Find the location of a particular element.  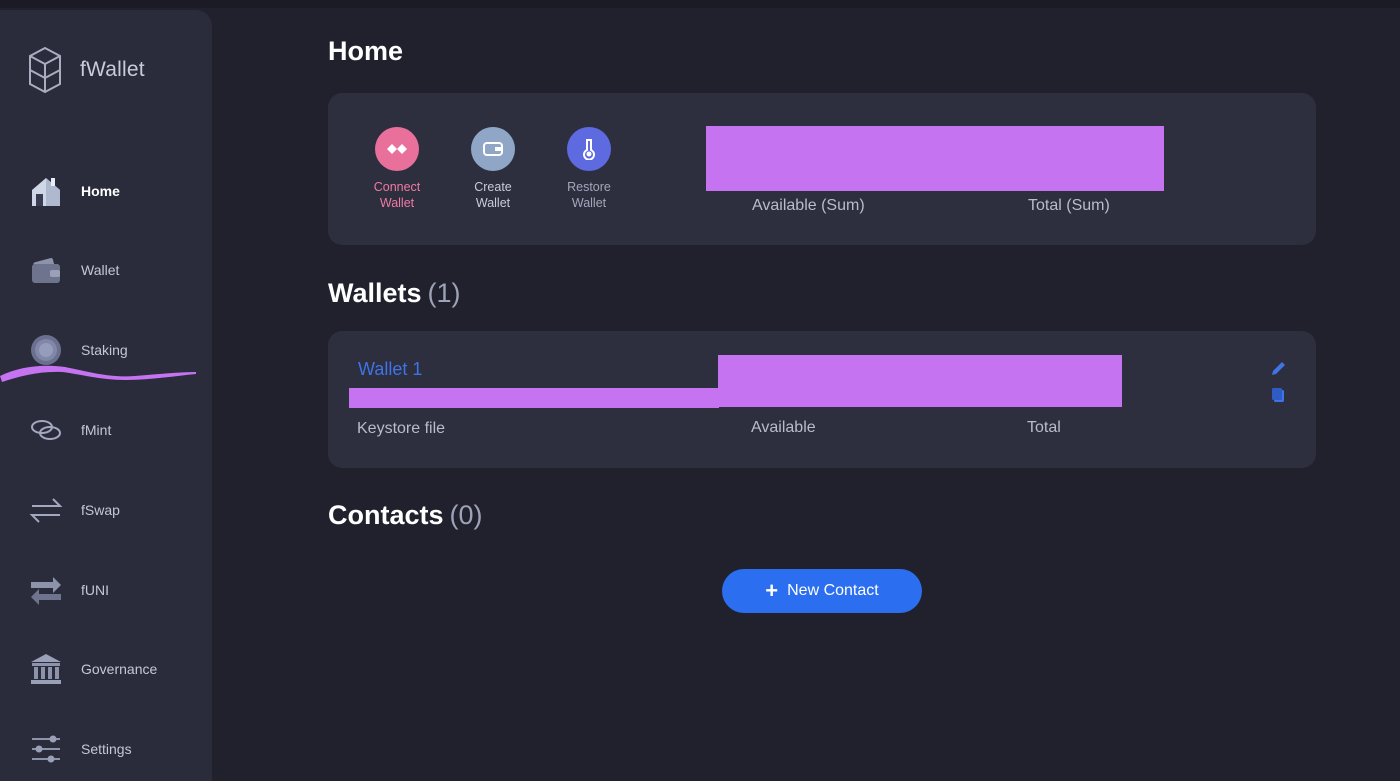

plus-icon: + is located at coordinates (772, 590).